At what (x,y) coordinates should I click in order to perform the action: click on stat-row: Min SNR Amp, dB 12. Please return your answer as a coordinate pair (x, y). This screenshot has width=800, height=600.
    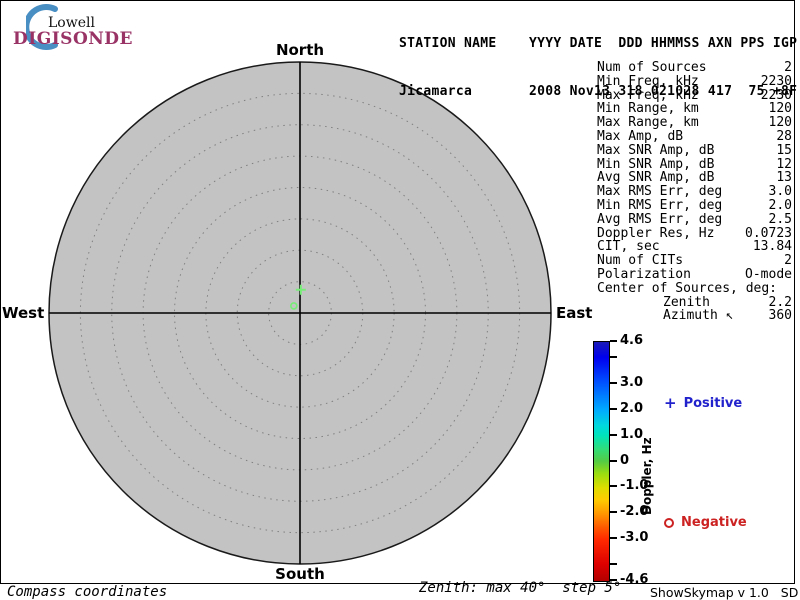
    Looking at the image, I should click on (694, 164).